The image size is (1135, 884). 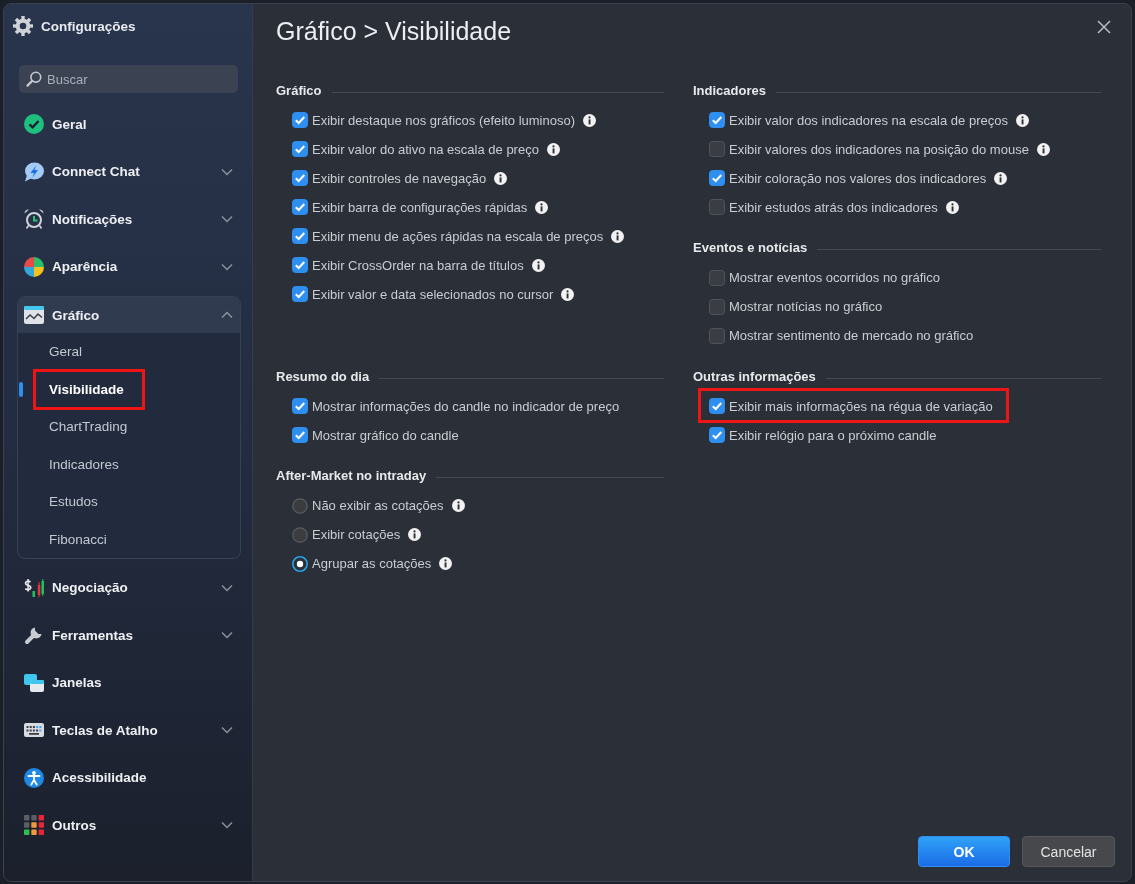 What do you see at coordinates (34, 79) in the screenshot?
I see `search-icon` at bounding box center [34, 79].